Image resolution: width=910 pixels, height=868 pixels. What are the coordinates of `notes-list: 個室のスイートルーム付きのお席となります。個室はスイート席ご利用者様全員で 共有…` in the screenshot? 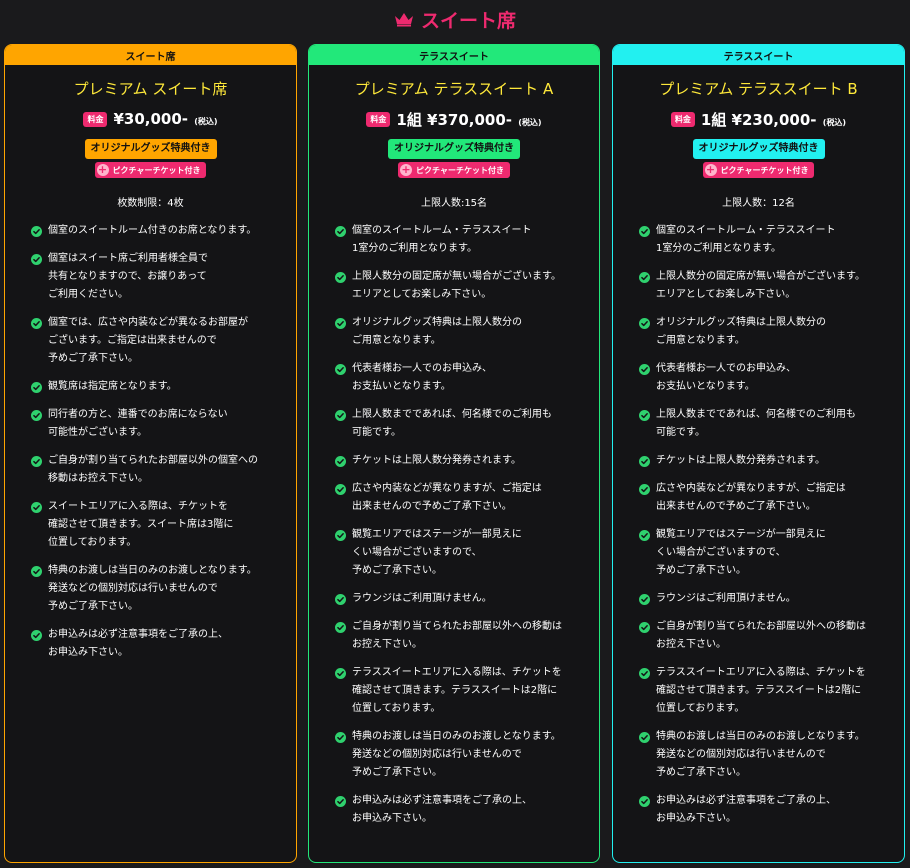 It's located at (150, 442).